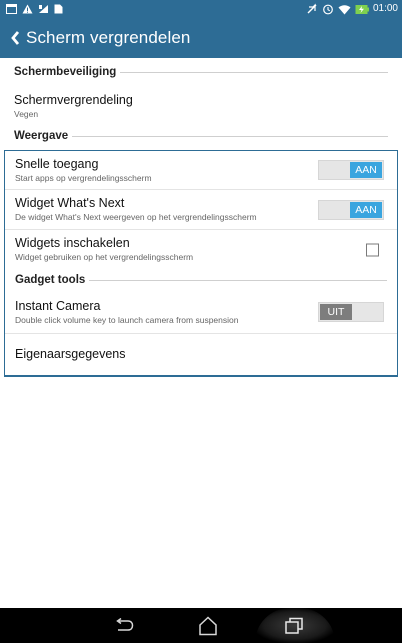 The width and height of the screenshot is (402, 643). Describe the element at coordinates (201, 136) in the screenshot. I see `section-header-display: Weergave` at that location.